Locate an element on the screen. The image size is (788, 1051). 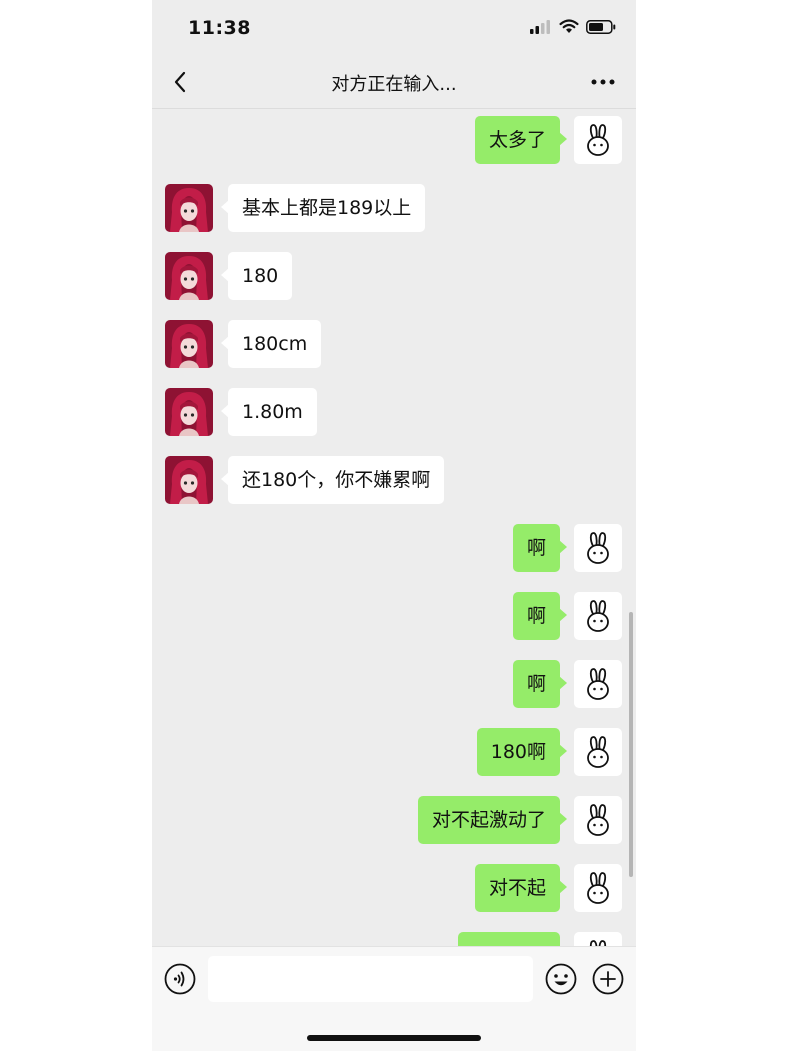
voice-button is located at coordinates (180, 979).